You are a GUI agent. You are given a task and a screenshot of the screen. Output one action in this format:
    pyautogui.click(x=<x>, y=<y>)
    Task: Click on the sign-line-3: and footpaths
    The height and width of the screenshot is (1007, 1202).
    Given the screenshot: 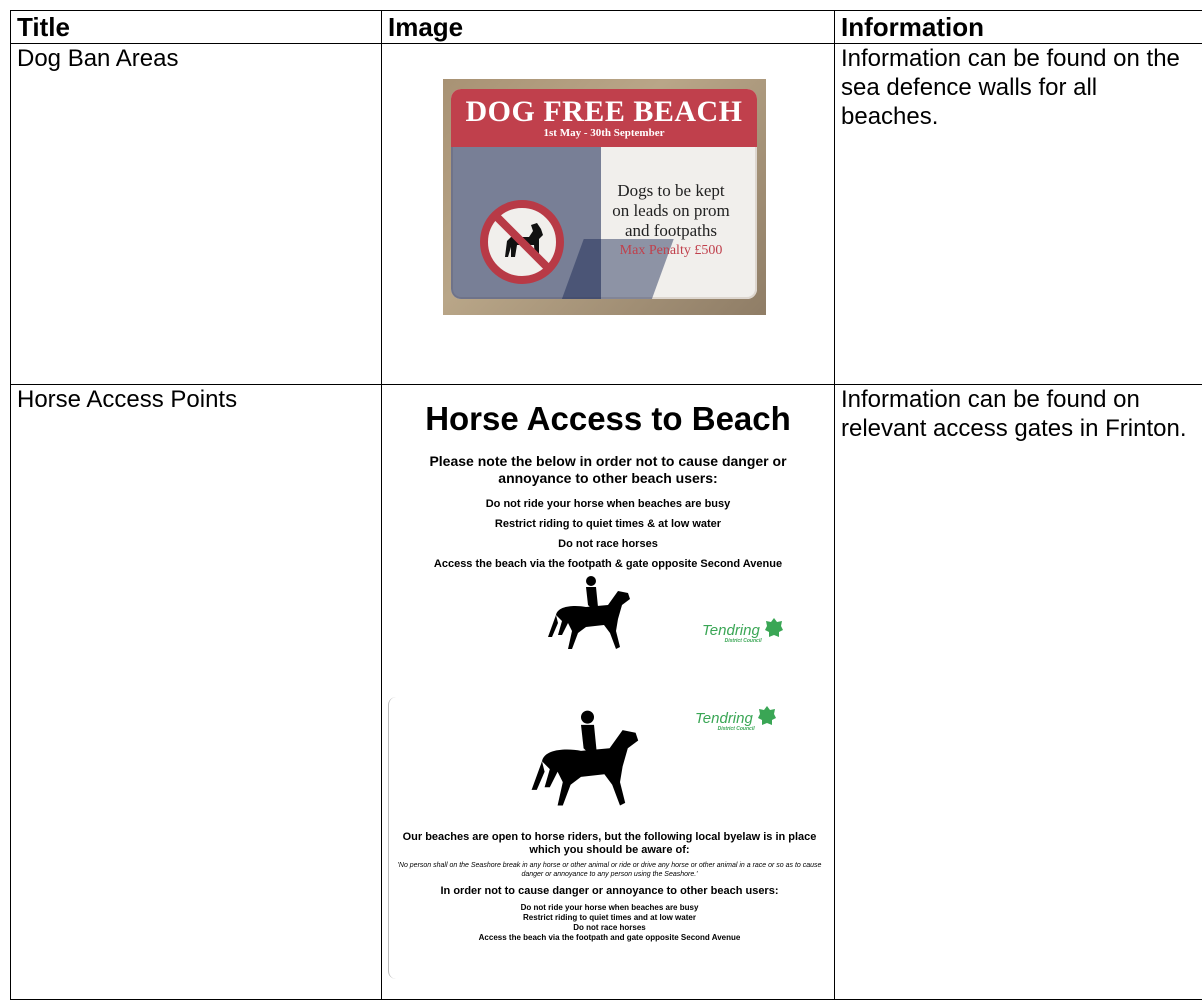 What is the action you would take?
    pyautogui.click(x=671, y=230)
    